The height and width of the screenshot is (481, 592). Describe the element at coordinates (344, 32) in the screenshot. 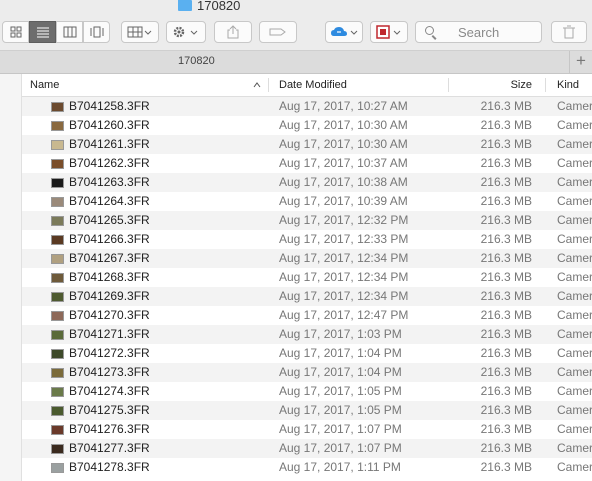

I see `icloud-button` at that location.